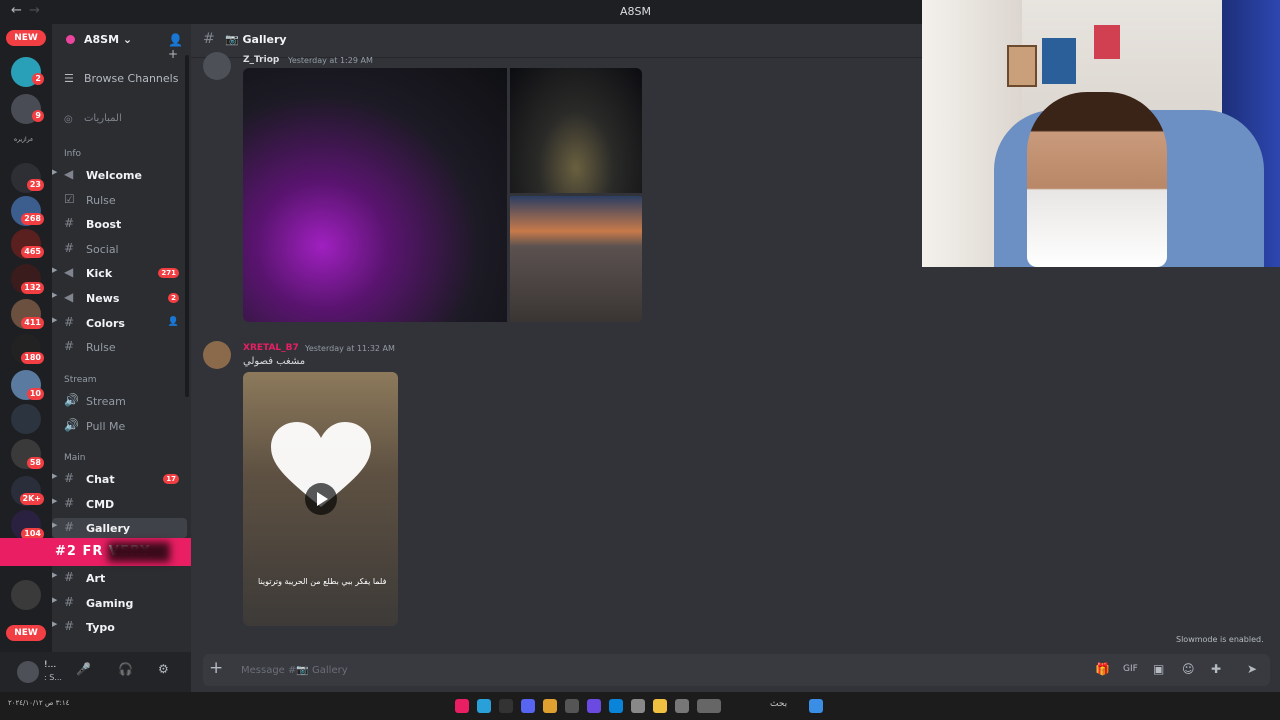 The image size is (1280, 720). What do you see at coordinates (75, 458) in the screenshot?
I see `category-main: Main` at bounding box center [75, 458].